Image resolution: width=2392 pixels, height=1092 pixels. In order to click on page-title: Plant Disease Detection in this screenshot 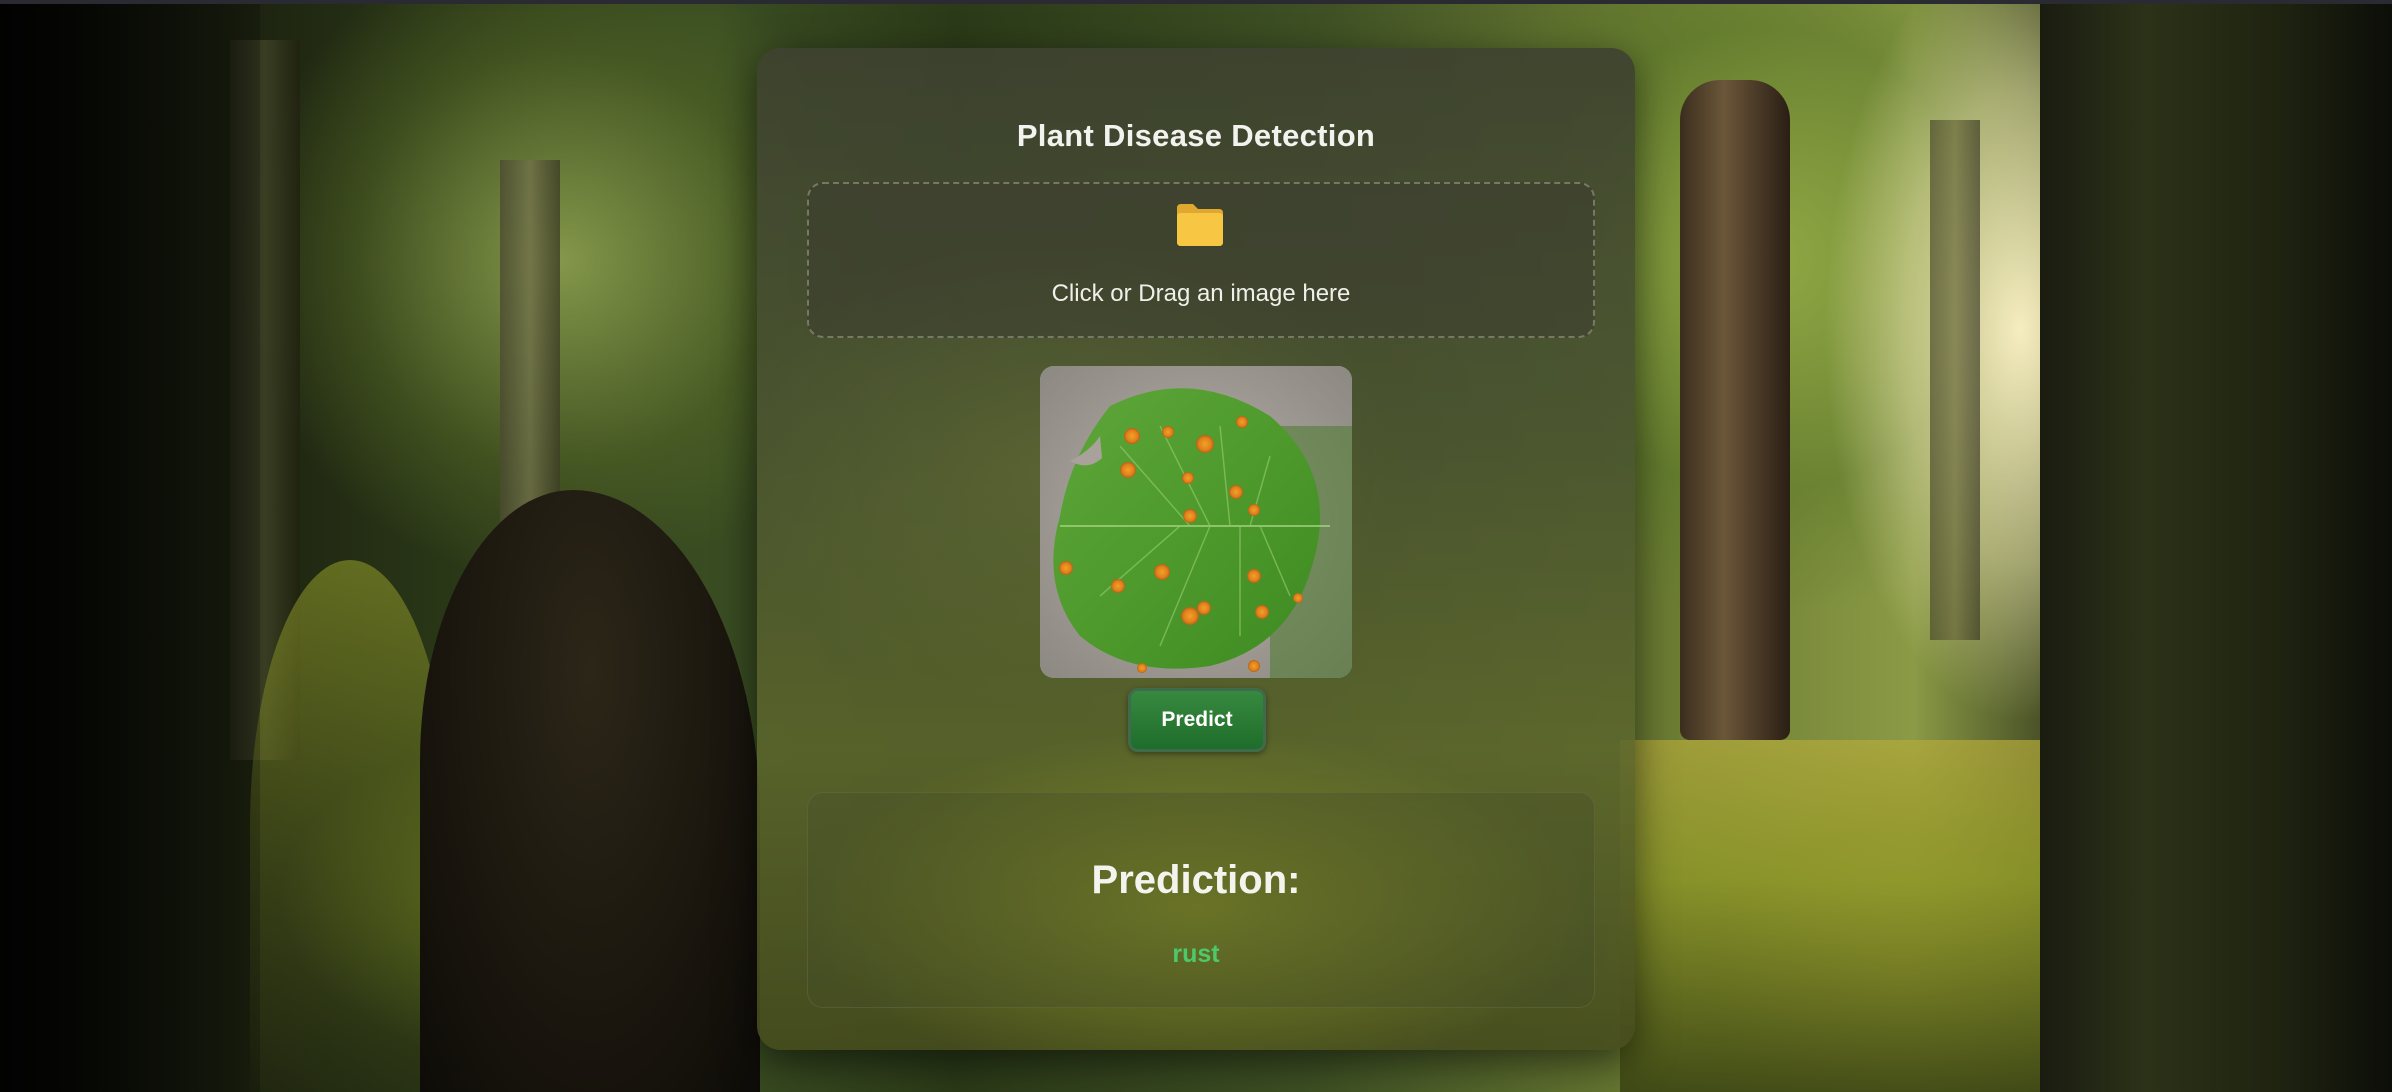, I will do `click(1196, 135)`.